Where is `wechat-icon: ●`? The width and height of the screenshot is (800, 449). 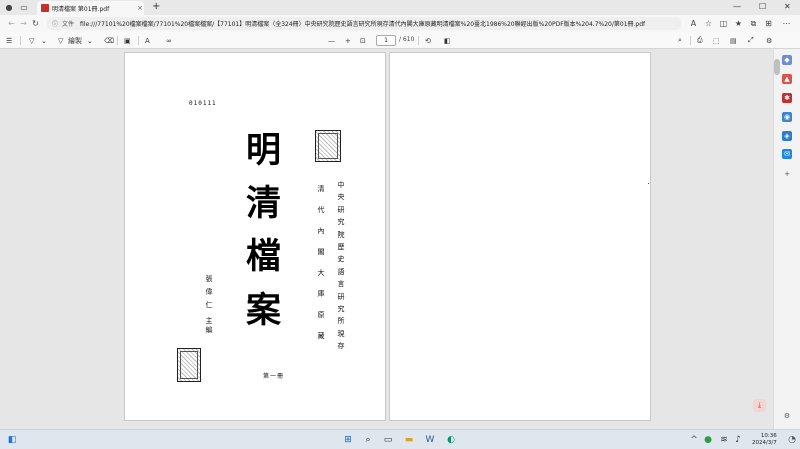 wechat-icon: ● is located at coordinates (708, 440).